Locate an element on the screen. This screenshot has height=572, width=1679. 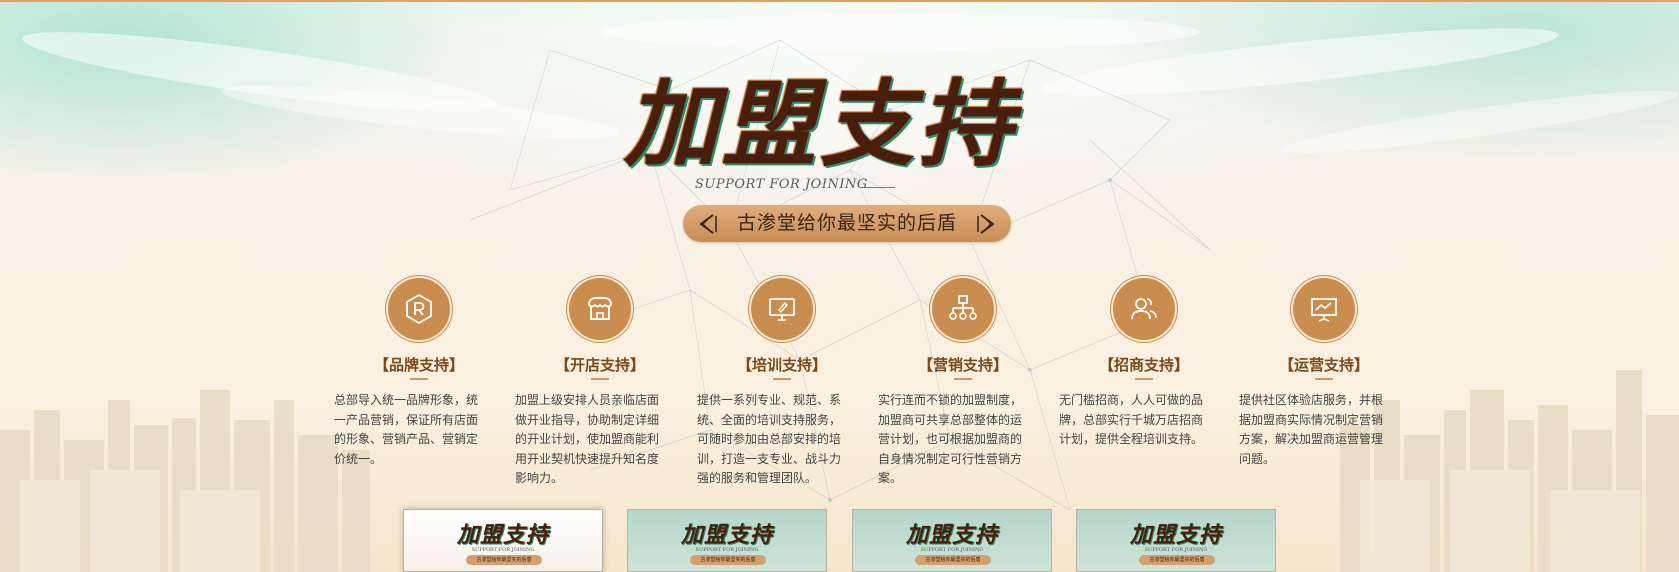
slide-thumbnail-2: 加盟支持 SUPPORT FOR JOINING 古渗堂给你最坚实的后盾 is located at coordinates (727, 540).